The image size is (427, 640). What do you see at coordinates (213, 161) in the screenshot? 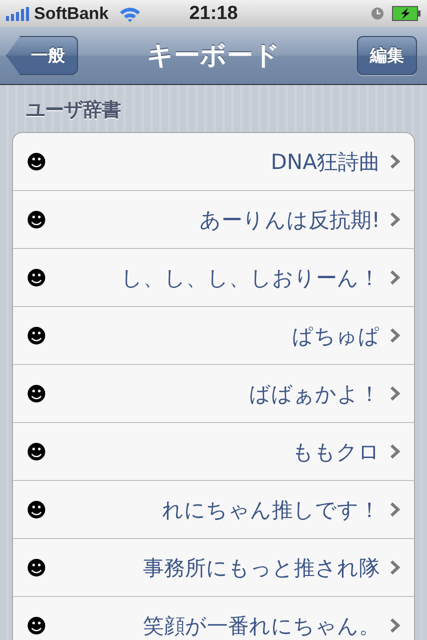
I see `dictionary-entry: ☻ DNA狂詩曲` at bounding box center [213, 161].